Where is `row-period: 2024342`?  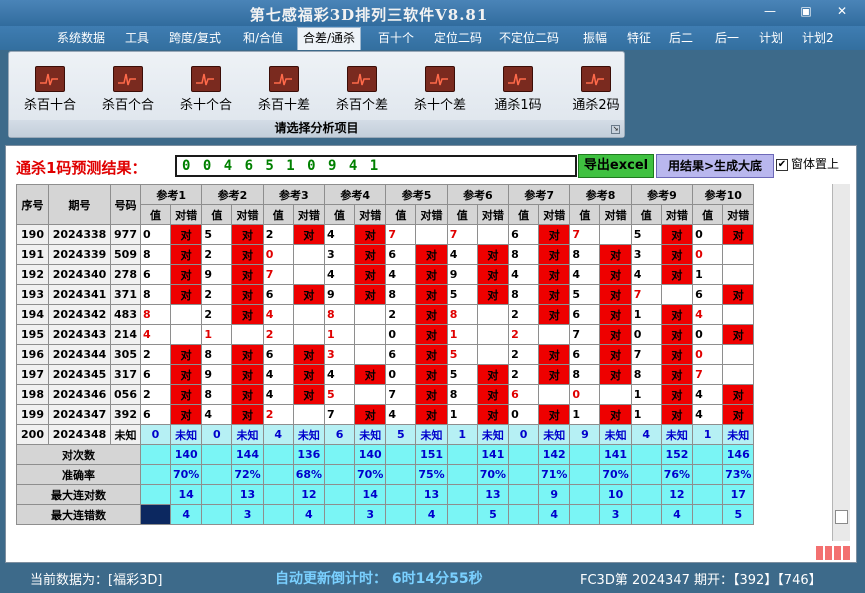
row-period: 2024342 is located at coordinates (79, 314).